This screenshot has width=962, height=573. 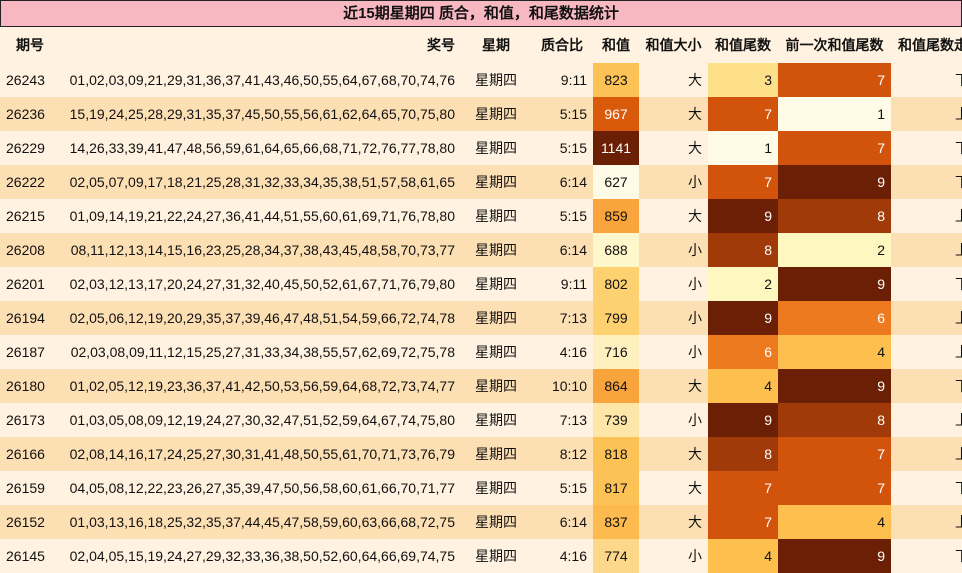 What do you see at coordinates (30, 250) in the screenshot?
I see `cell-issue: 26208` at bounding box center [30, 250].